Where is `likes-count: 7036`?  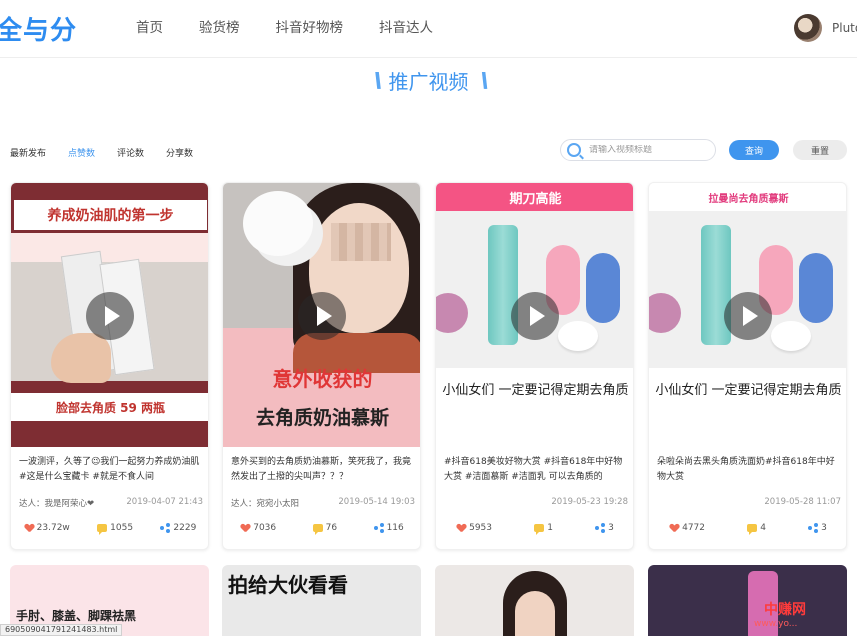 likes-count: 7036 is located at coordinates (265, 528).